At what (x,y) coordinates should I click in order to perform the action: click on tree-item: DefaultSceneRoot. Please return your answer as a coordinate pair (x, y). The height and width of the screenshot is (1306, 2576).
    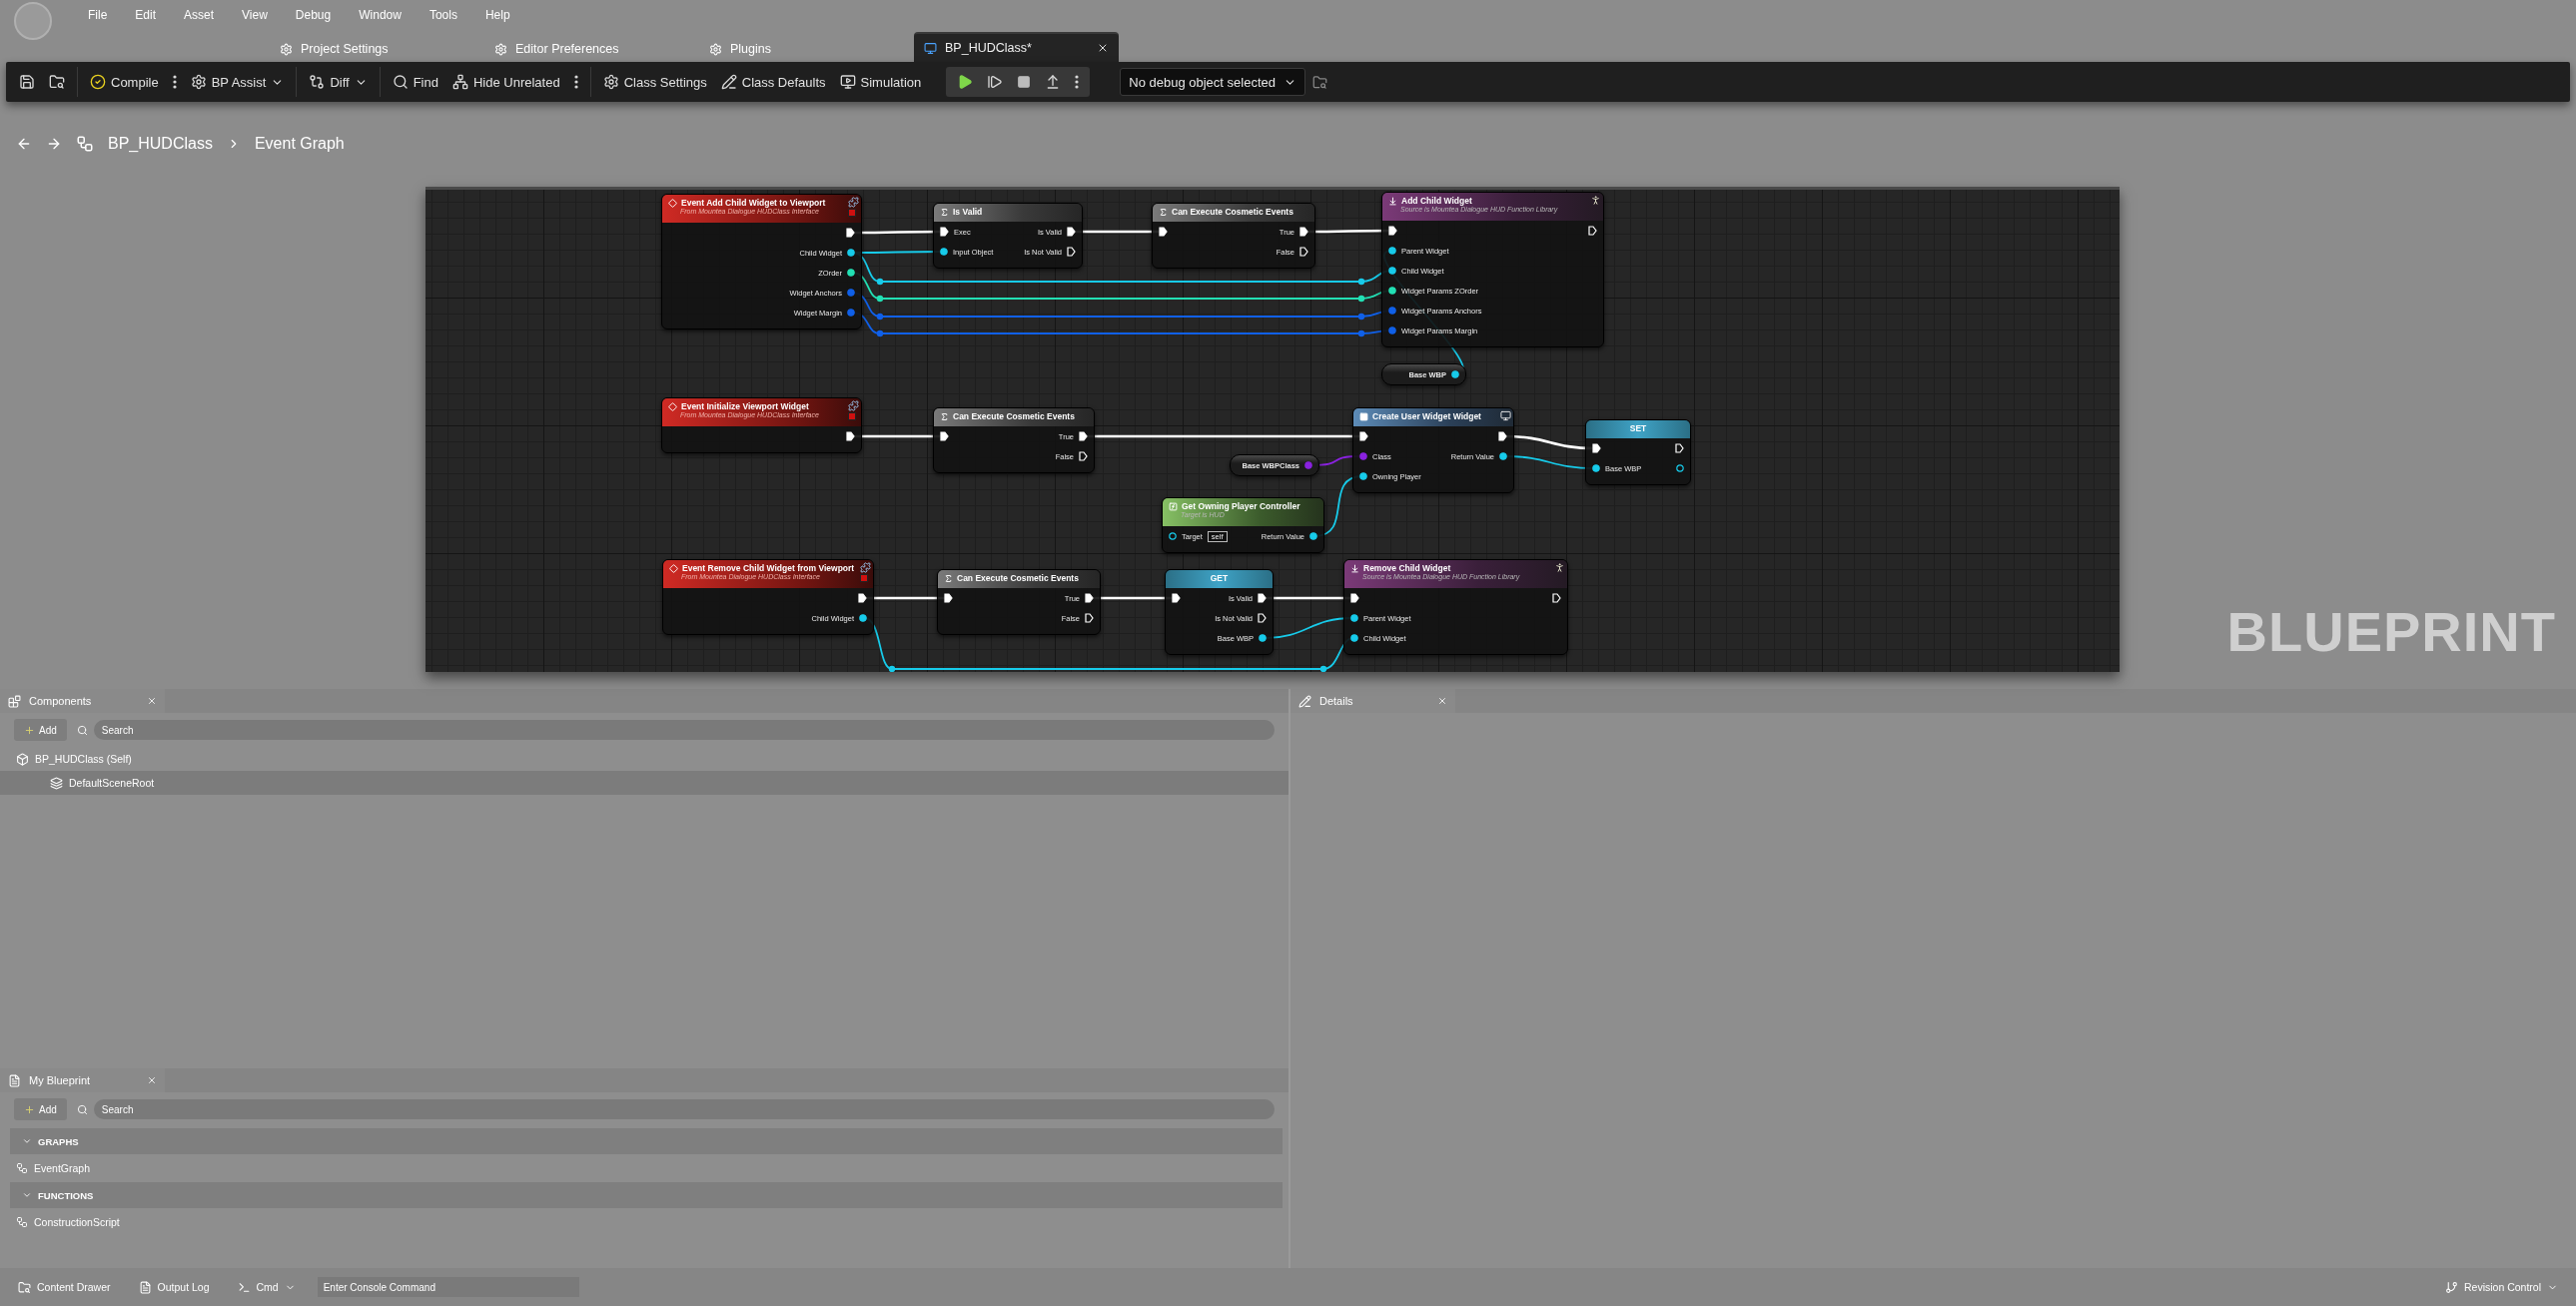
    Looking at the image, I should click on (644, 783).